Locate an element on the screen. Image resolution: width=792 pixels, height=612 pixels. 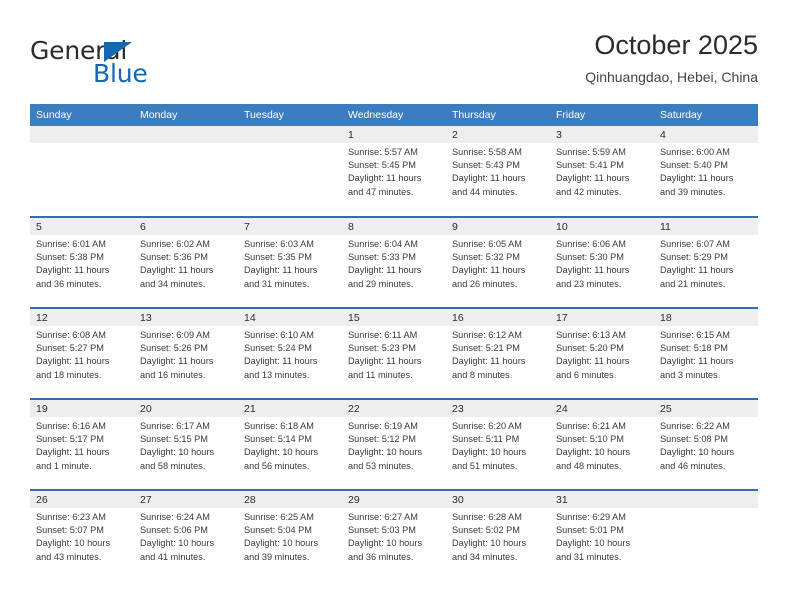
day-number is located at coordinates (186, 134).